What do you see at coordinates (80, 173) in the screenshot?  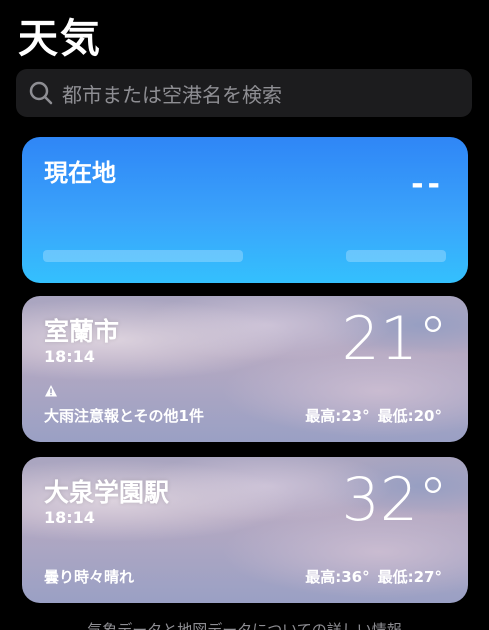 I see `location-name: 現在地` at bounding box center [80, 173].